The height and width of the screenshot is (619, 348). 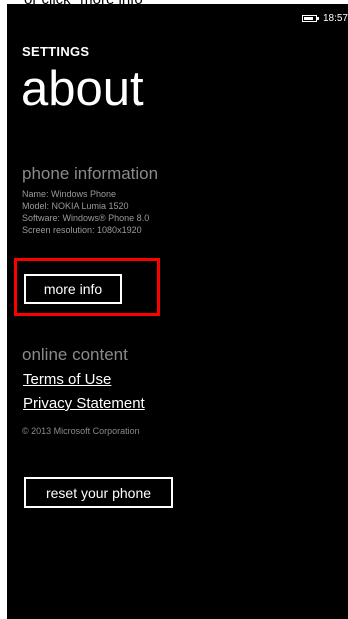 What do you see at coordinates (75, 206) in the screenshot?
I see `phone-model: Model: NOKIA Lumia 1520` at bounding box center [75, 206].